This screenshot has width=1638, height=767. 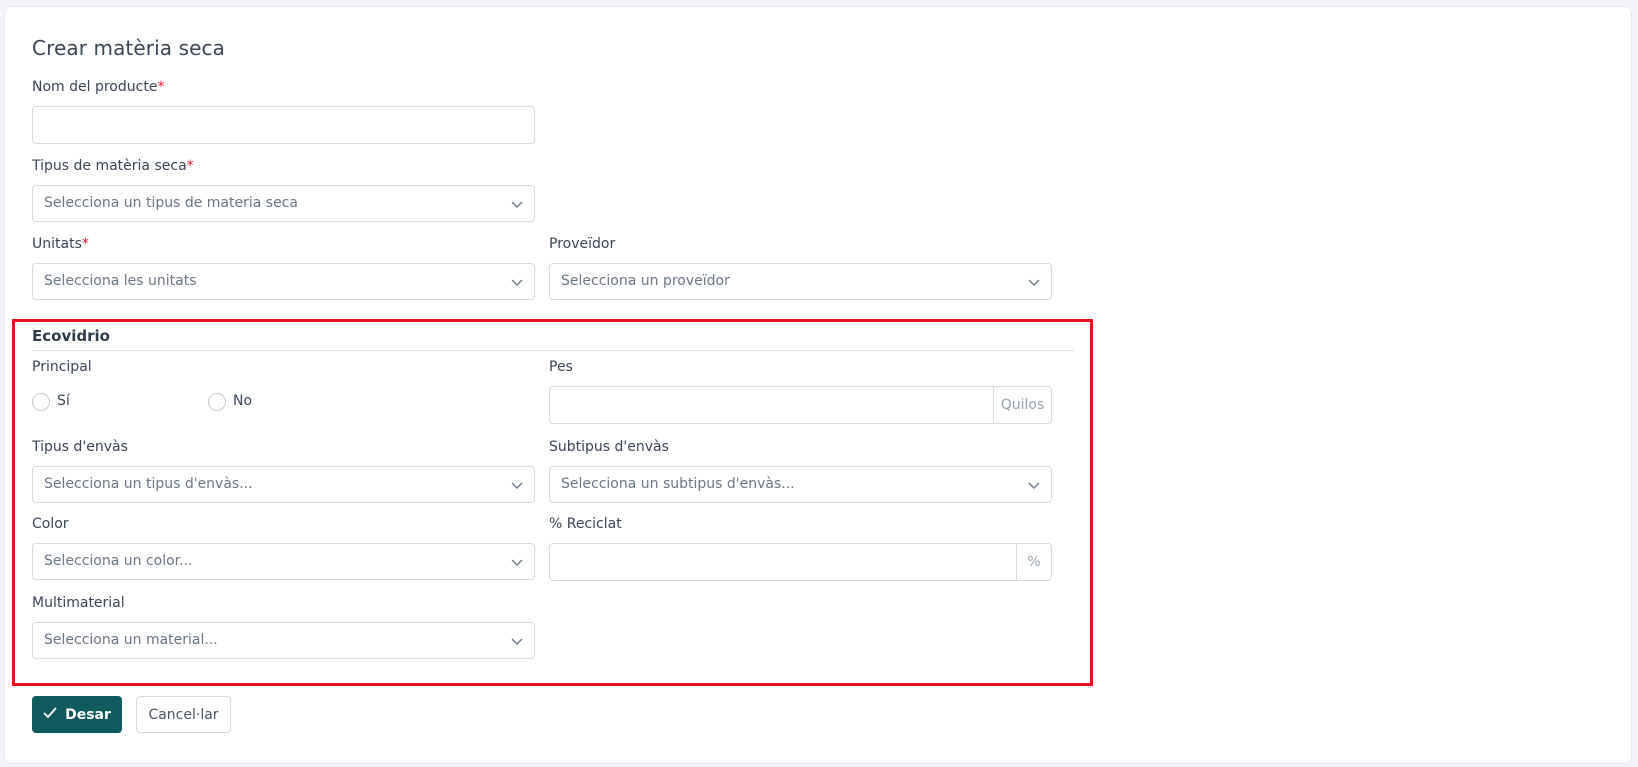 I want to click on dry-type-select: Selecciona un tipus de materia seca, so click(x=283, y=203).